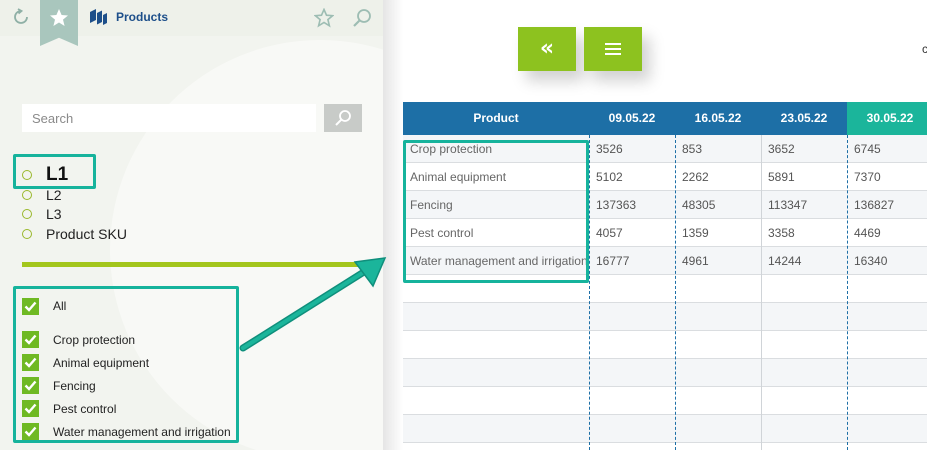  What do you see at coordinates (692, 149) in the screenshot?
I see `value-cell: 853` at bounding box center [692, 149].